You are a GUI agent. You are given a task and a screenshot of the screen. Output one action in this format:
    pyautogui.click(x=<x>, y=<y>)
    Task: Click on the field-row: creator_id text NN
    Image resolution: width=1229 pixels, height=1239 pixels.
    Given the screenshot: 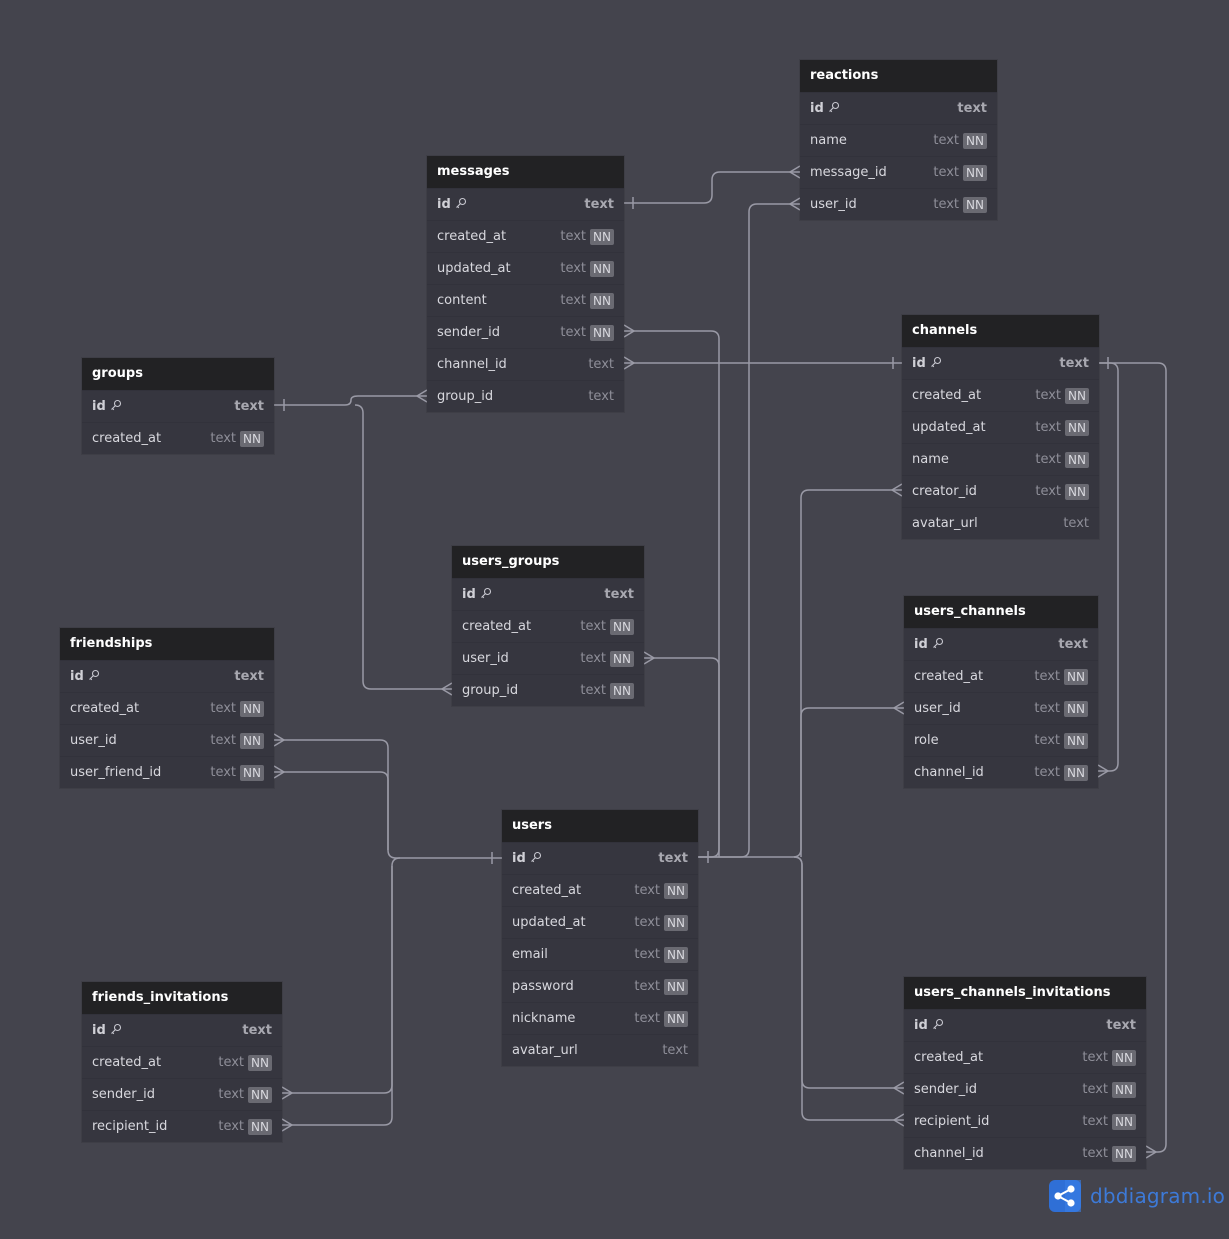 What is the action you would take?
    pyautogui.click(x=1000, y=491)
    